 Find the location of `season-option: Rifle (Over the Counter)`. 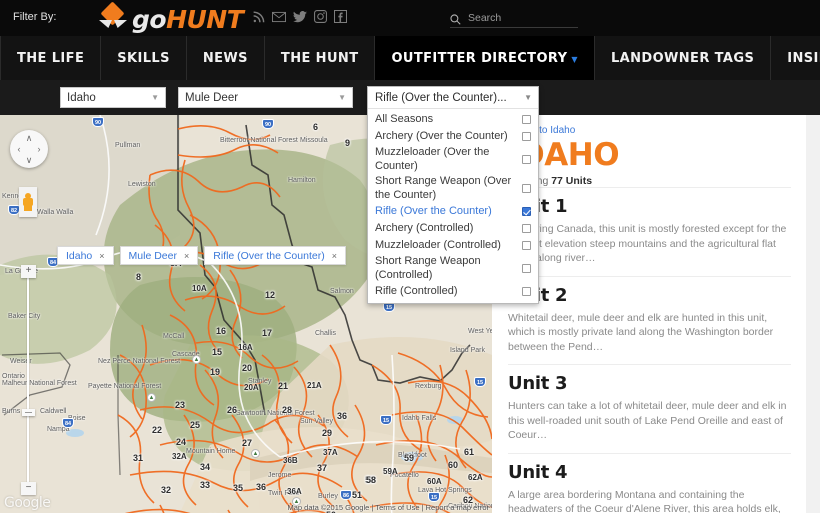

season-option: Rifle (Over the Counter) is located at coordinates (453, 211).